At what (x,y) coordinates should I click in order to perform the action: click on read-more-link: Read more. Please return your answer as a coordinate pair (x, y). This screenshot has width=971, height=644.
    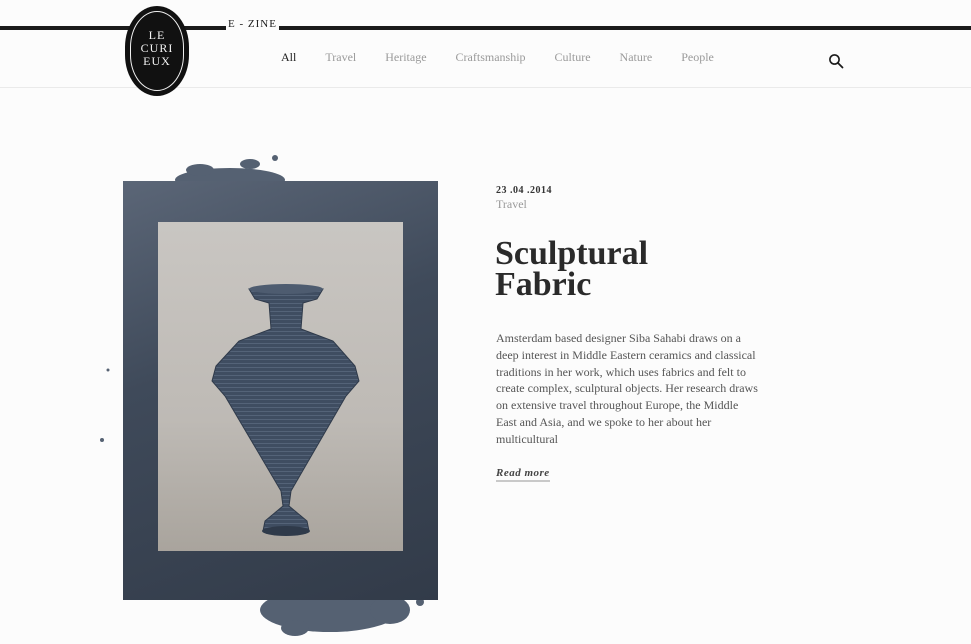
    Looking at the image, I should click on (523, 474).